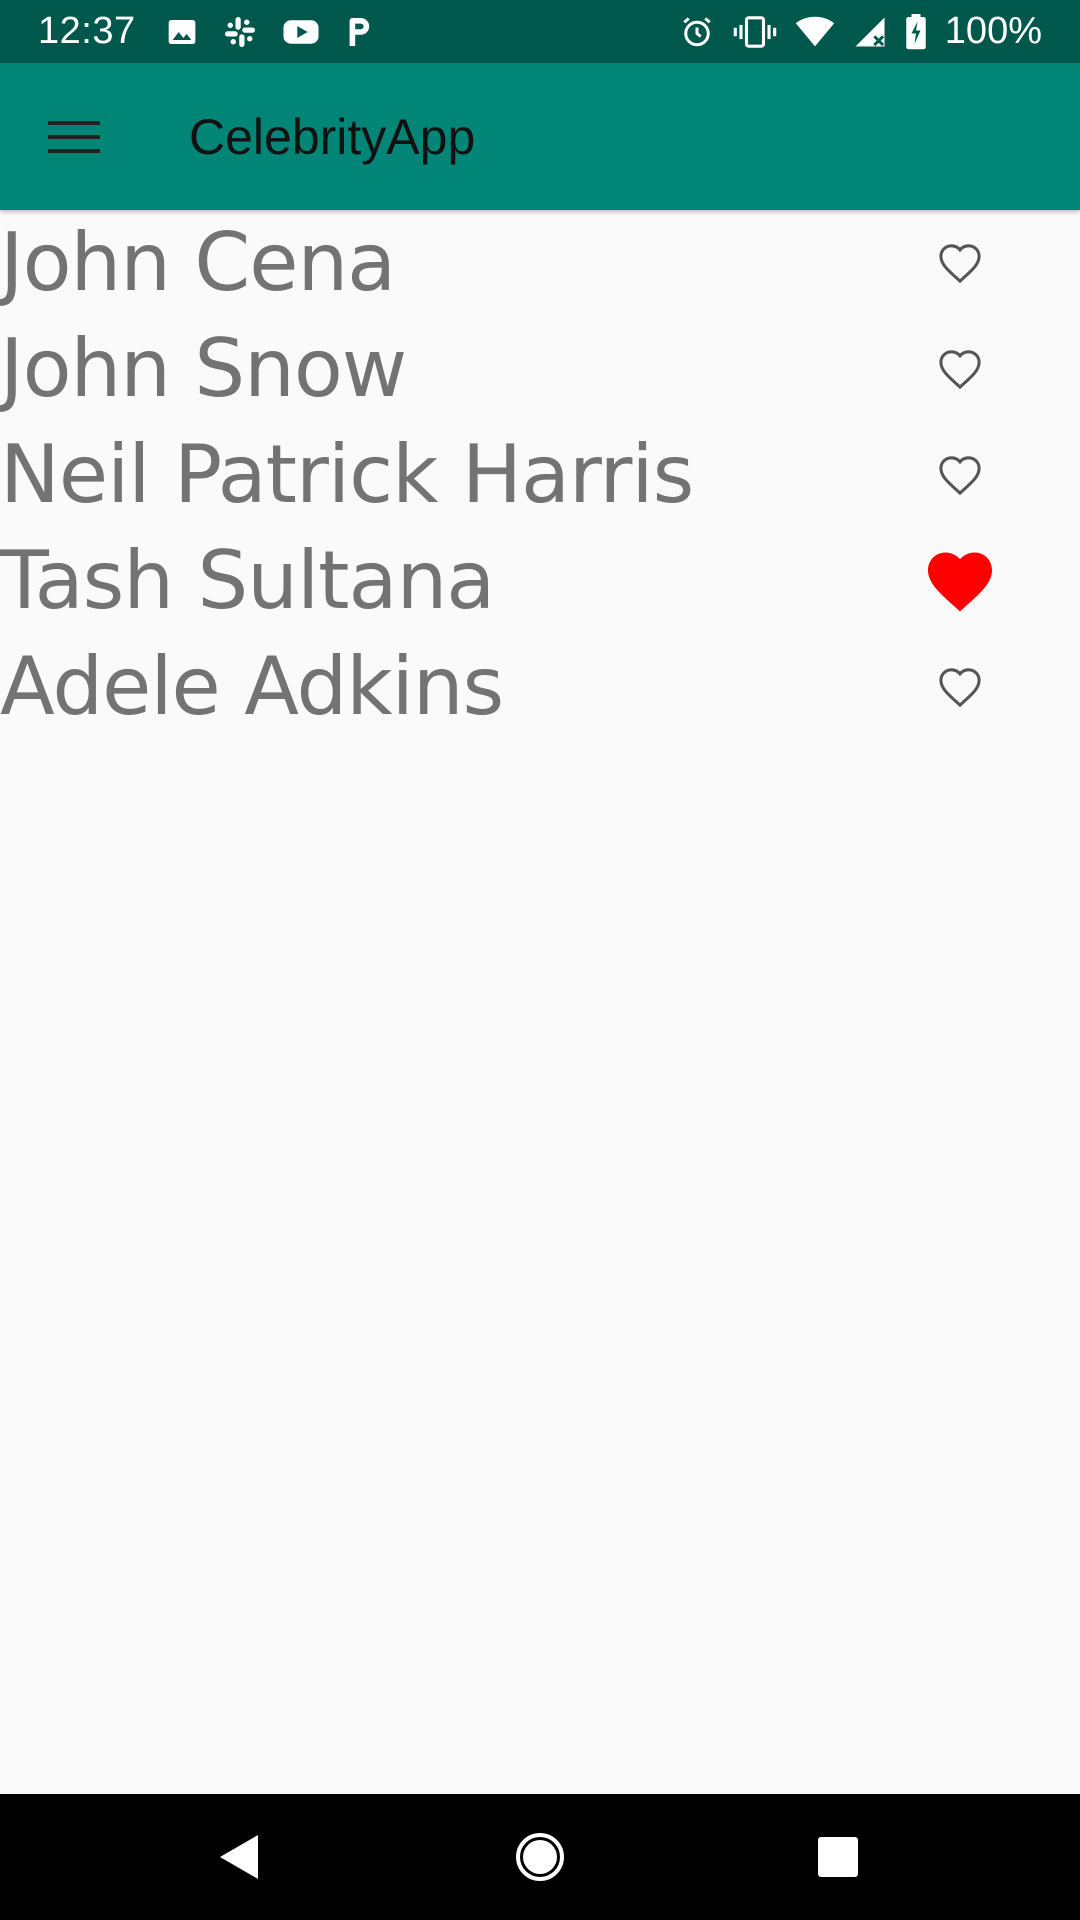 The height and width of the screenshot is (1920, 1080). What do you see at coordinates (252, 686) in the screenshot?
I see `celebrity-name: Adele Adkins` at bounding box center [252, 686].